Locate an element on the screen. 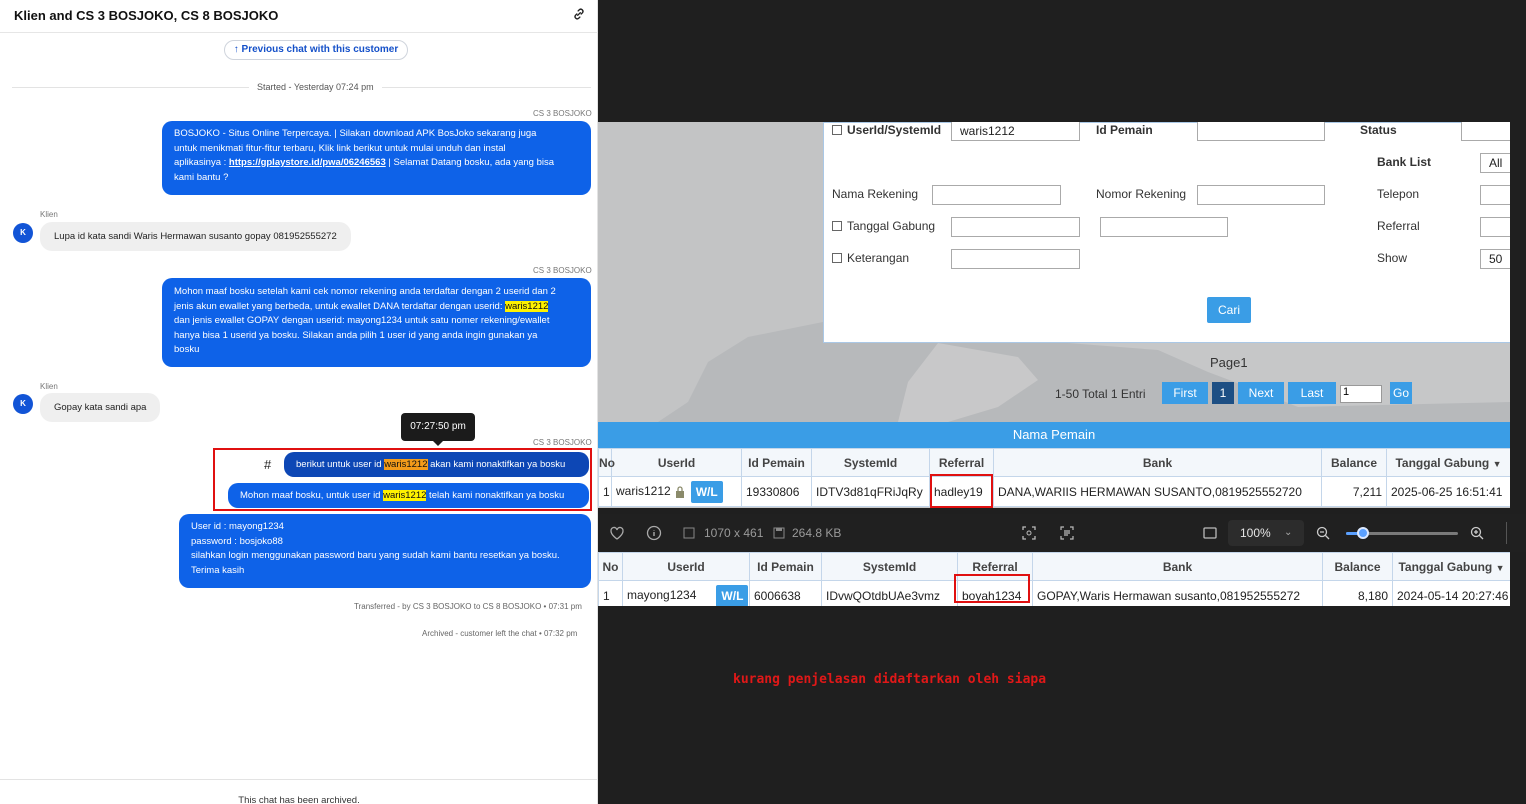 The image size is (1526, 804). previous-chat-button: ↑ Previous chat with this customer is located at coordinates (316, 50).